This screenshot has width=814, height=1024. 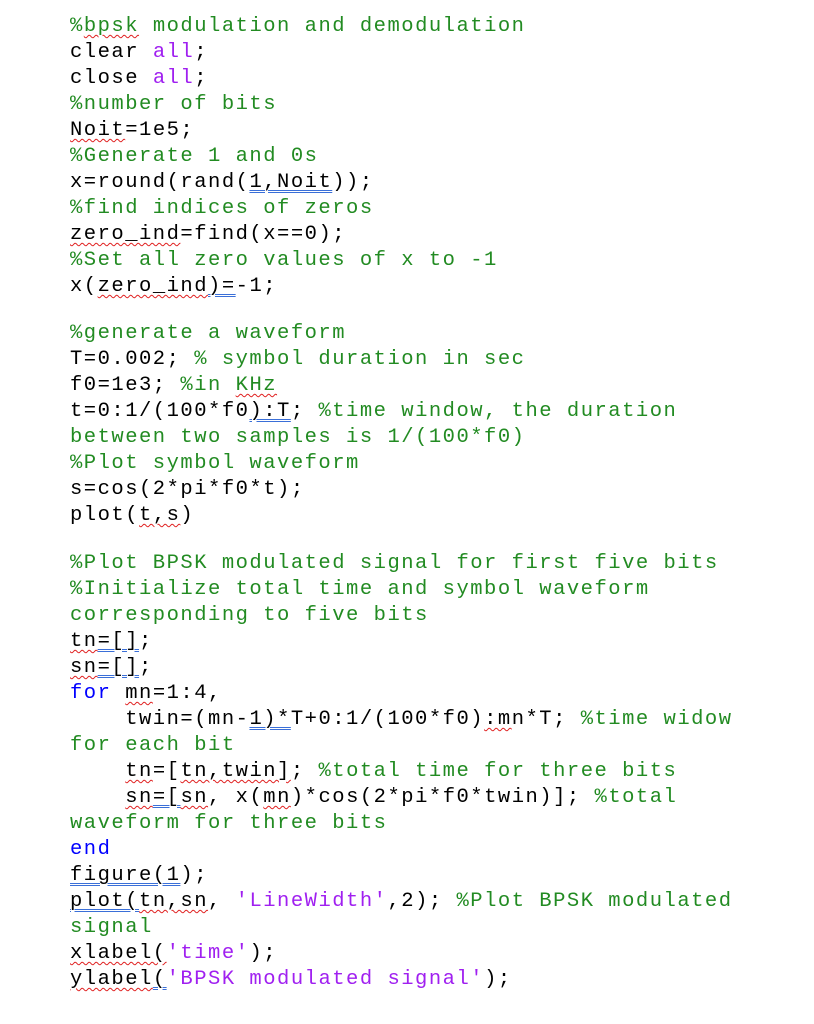 I want to click on code-line: plot(t,s), so click(x=430, y=516).